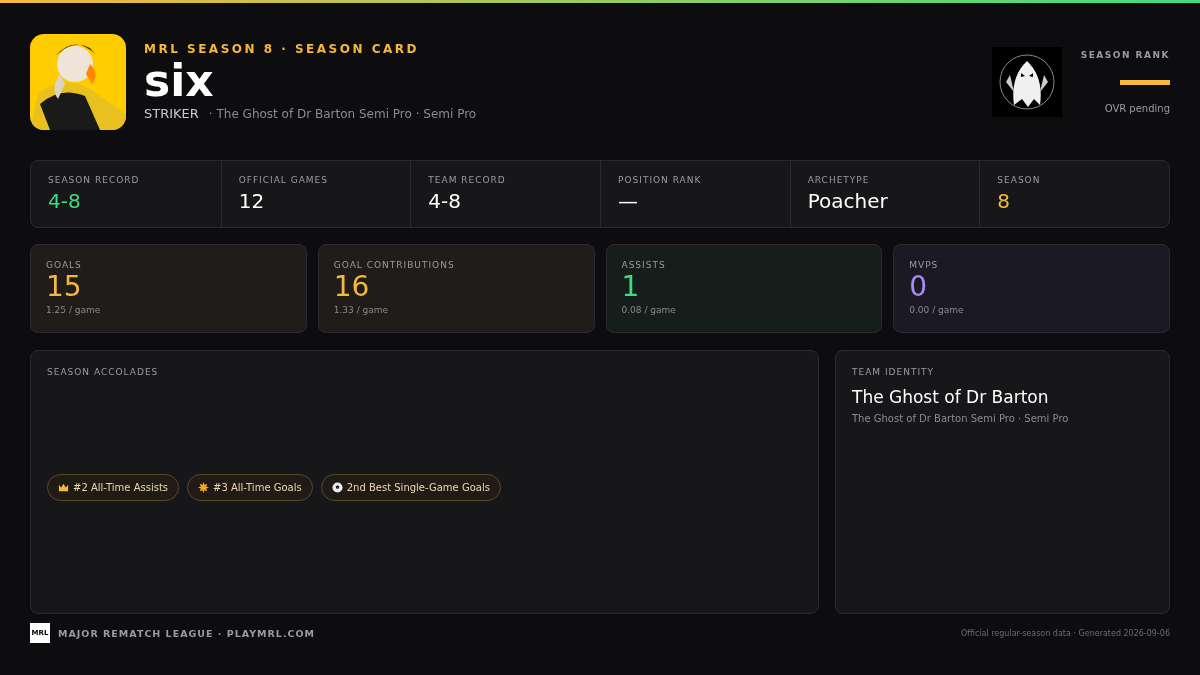 This screenshot has height=675, width=1200. Describe the element at coordinates (1137, 108) in the screenshot. I see `ovr-status: OVR pending` at that location.